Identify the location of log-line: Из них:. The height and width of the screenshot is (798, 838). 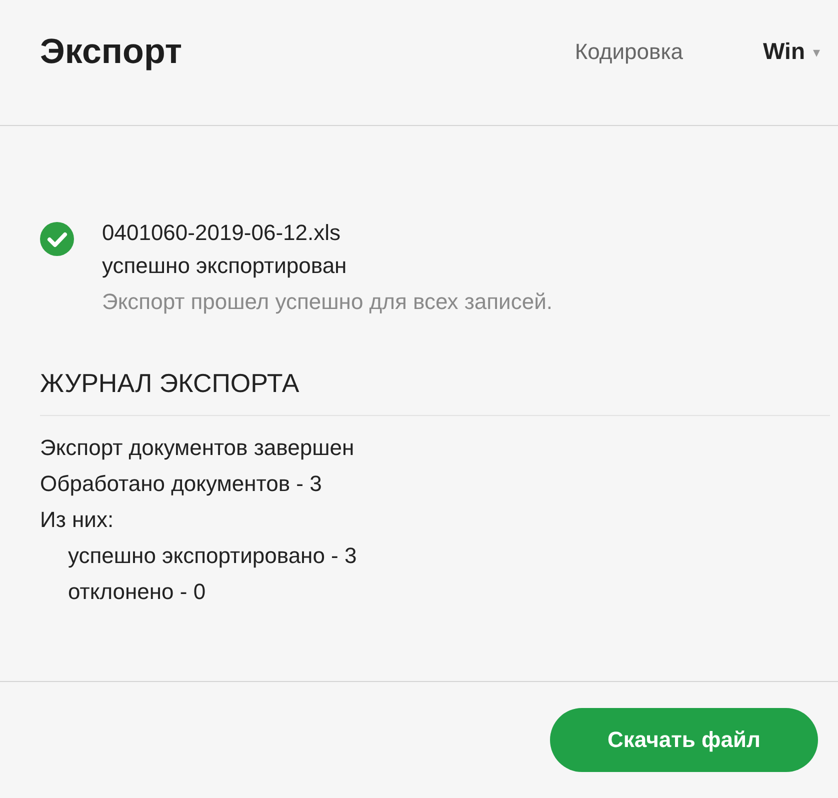
(77, 520).